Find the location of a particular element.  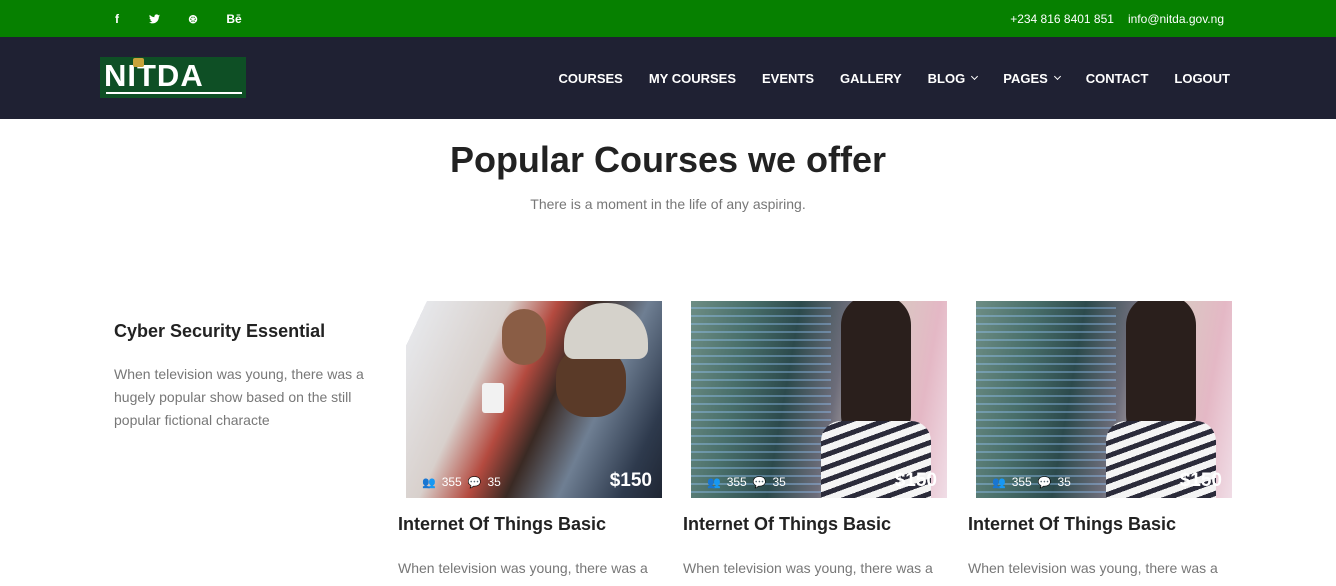

nav-item-courses: COURSES is located at coordinates (591, 78).